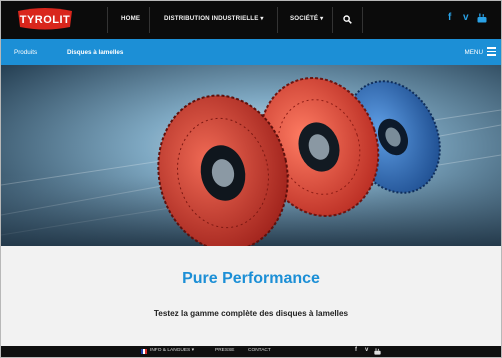 Image resolution: width=502 pixels, height=358 pixels. Describe the element at coordinates (130, 18) in the screenshot. I see `nav-home: HOME` at that location.